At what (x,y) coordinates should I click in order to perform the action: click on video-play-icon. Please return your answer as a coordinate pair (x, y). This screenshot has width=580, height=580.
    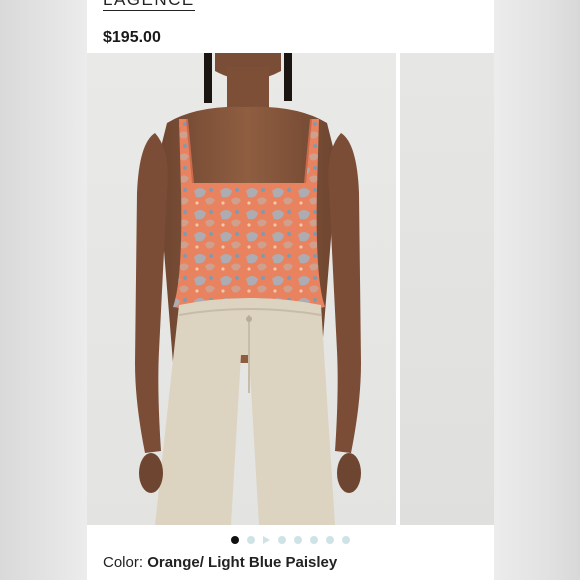
    Looking at the image, I should click on (266, 540).